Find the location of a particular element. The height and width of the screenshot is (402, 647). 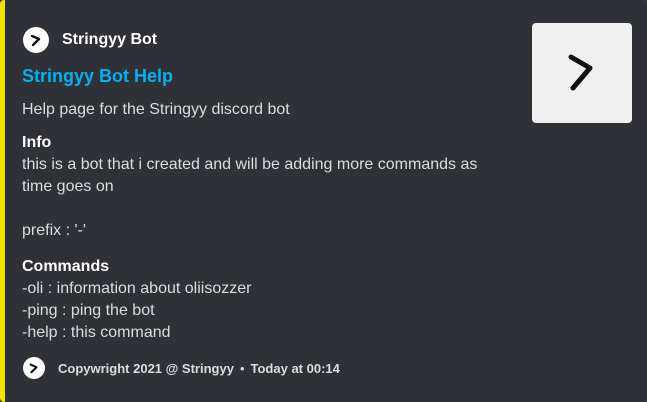

field-line: prefix : '-' is located at coordinates (54, 230).